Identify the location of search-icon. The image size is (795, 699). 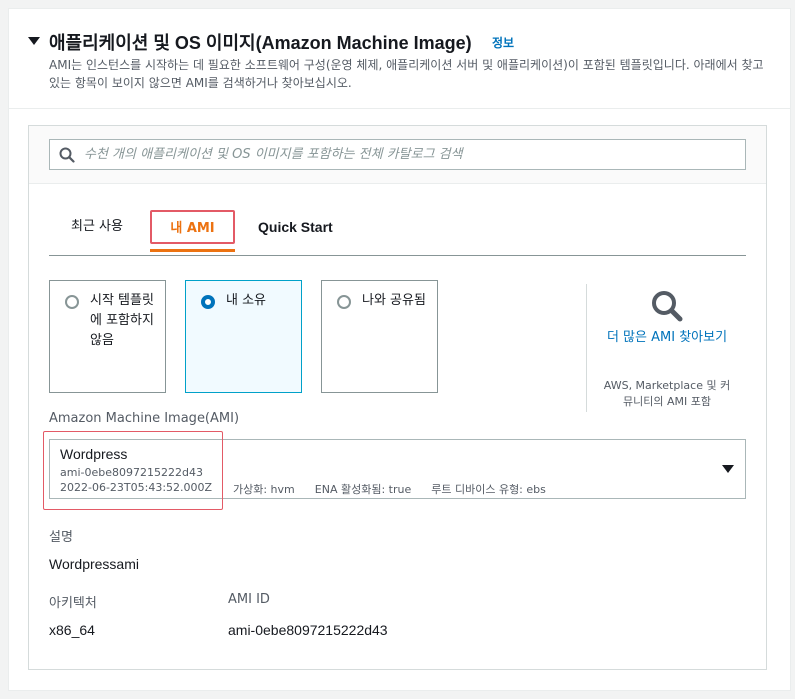
(67, 155).